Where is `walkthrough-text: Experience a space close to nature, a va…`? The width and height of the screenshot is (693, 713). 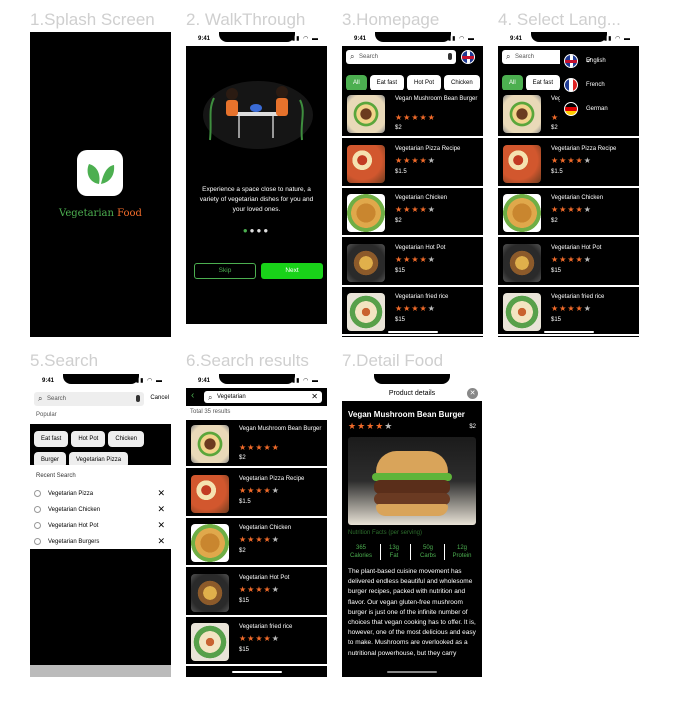 walkthrough-text: Experience a space close to nature, a va… is located at coordinates (256, 199).